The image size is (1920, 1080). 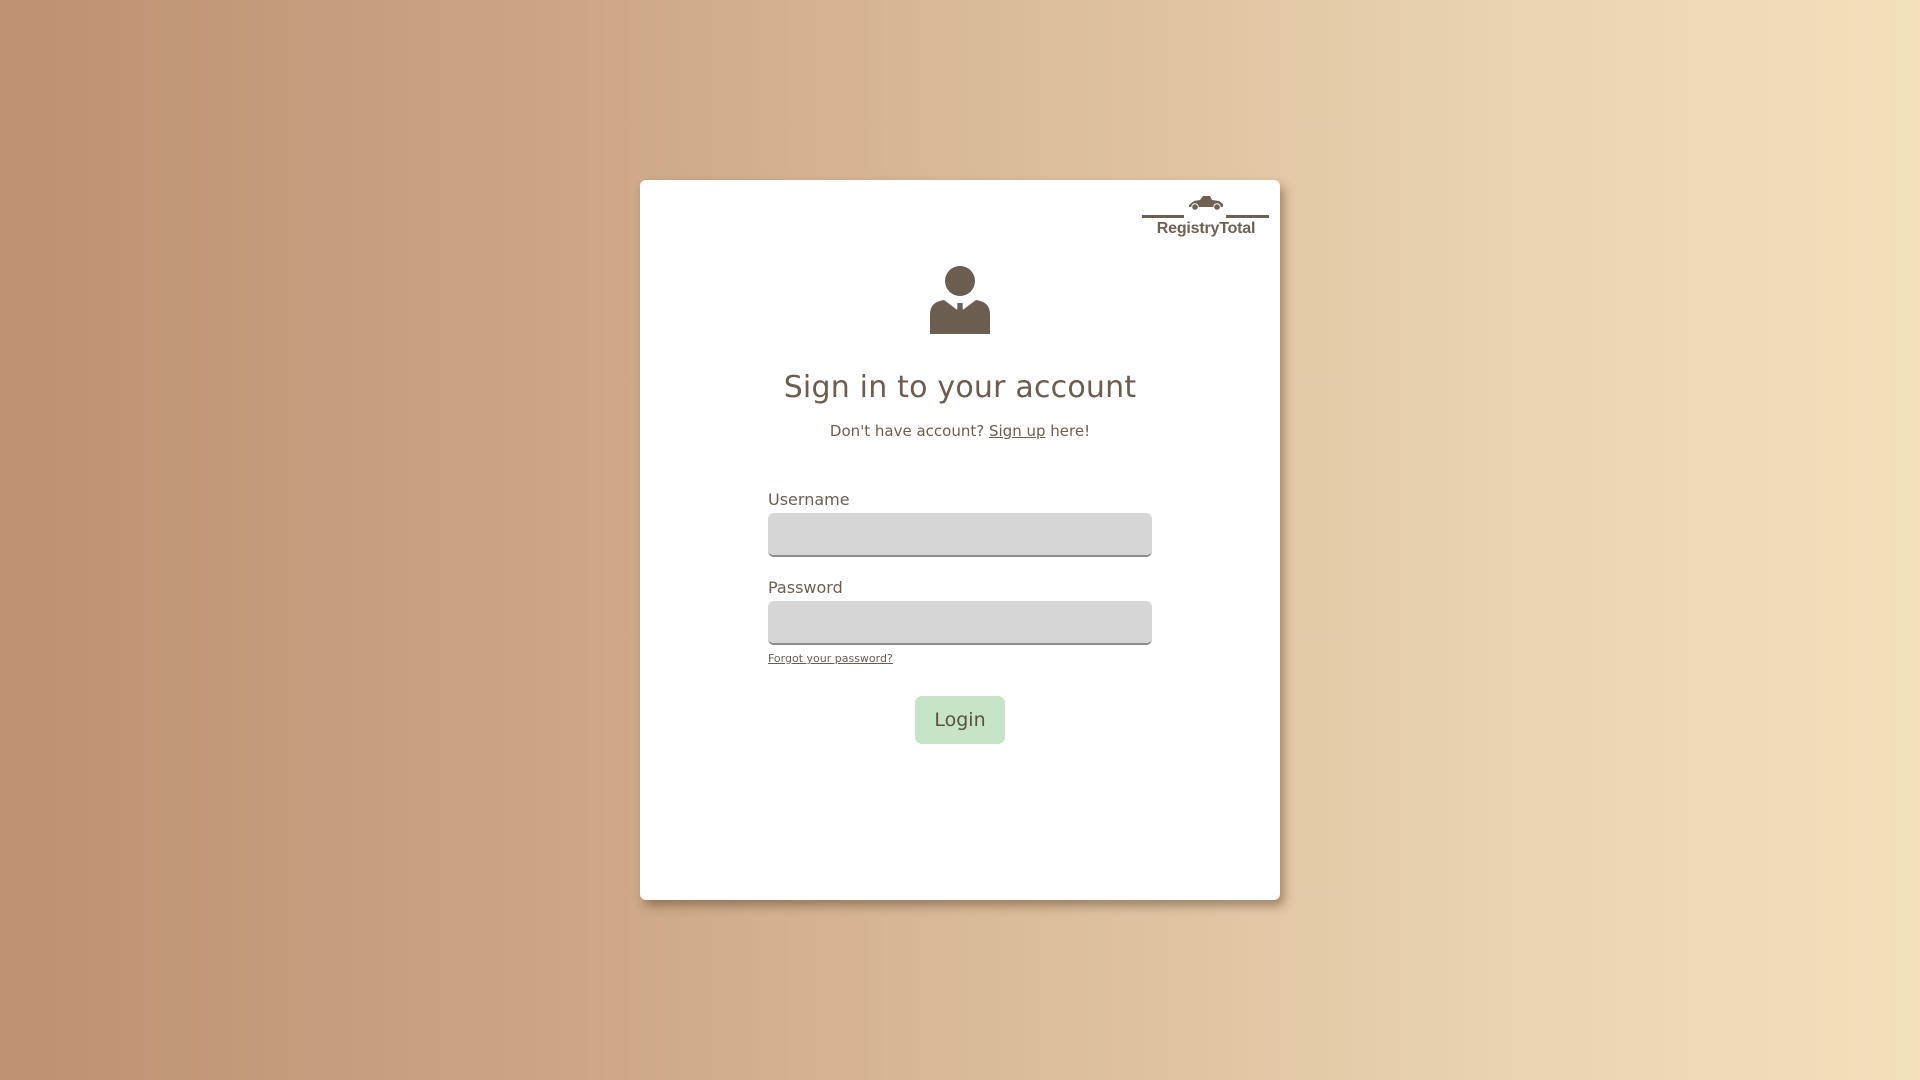 I want to click on password-input, so click(x=960, y=623).